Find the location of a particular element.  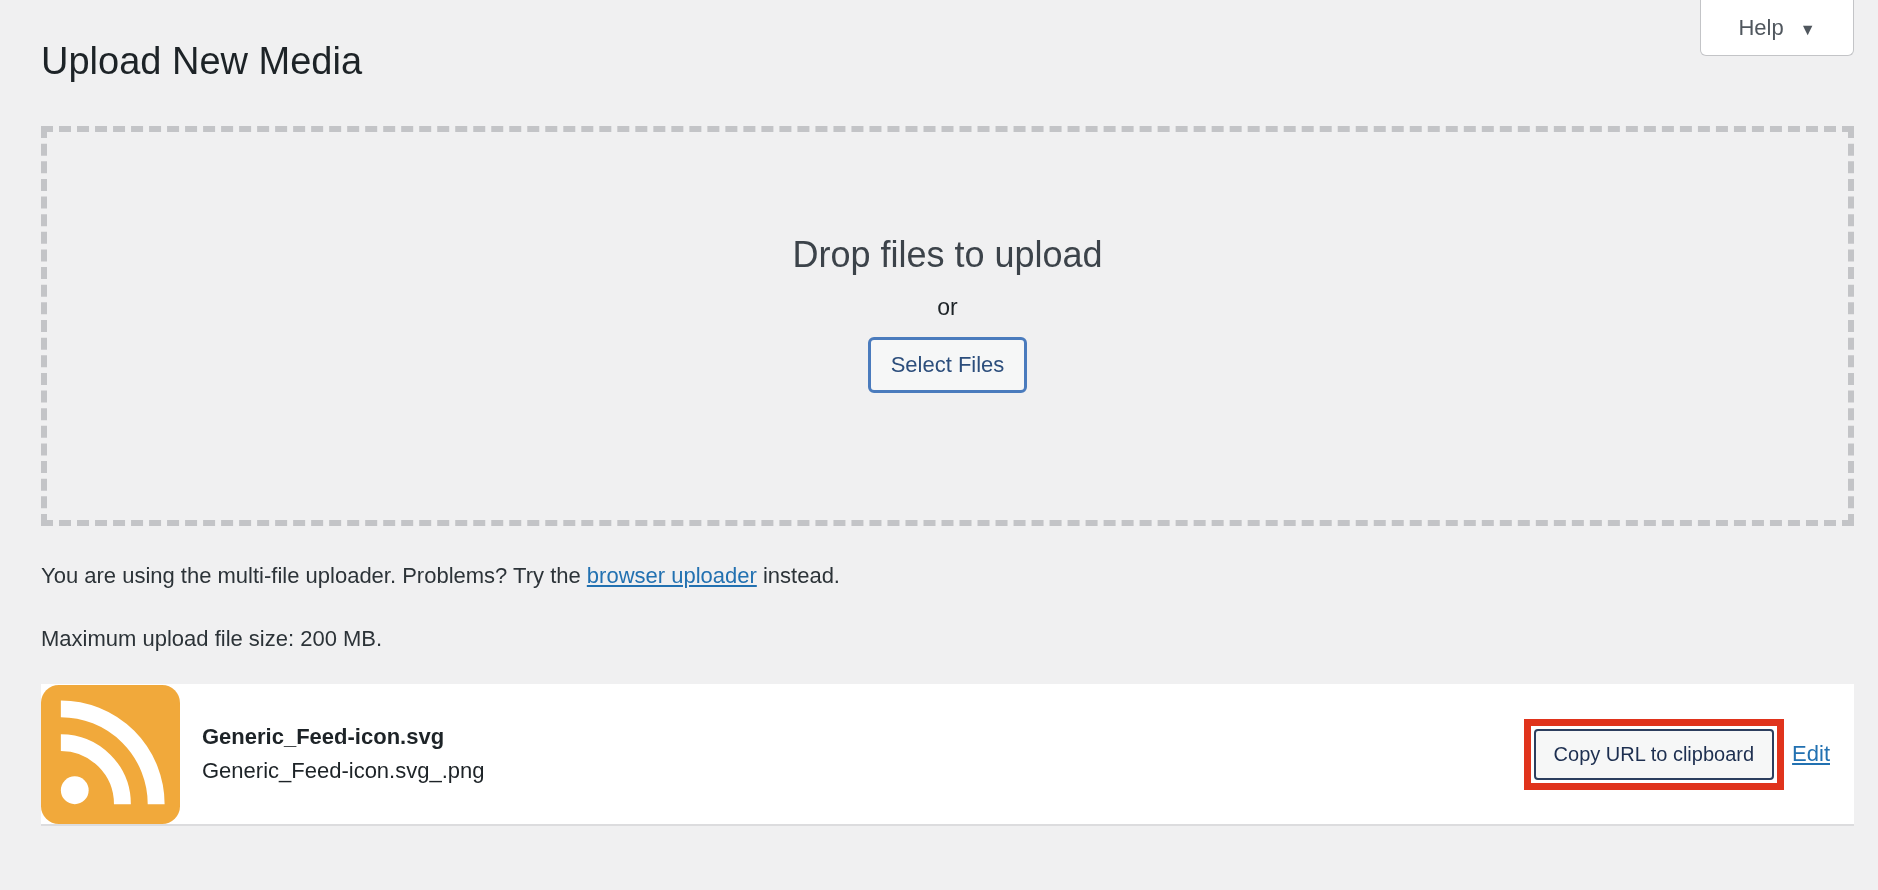

uploader-notice: You are using the multi-file uploader. Problems? Try the browser uploader instead. is located at coordinates (441, 576).